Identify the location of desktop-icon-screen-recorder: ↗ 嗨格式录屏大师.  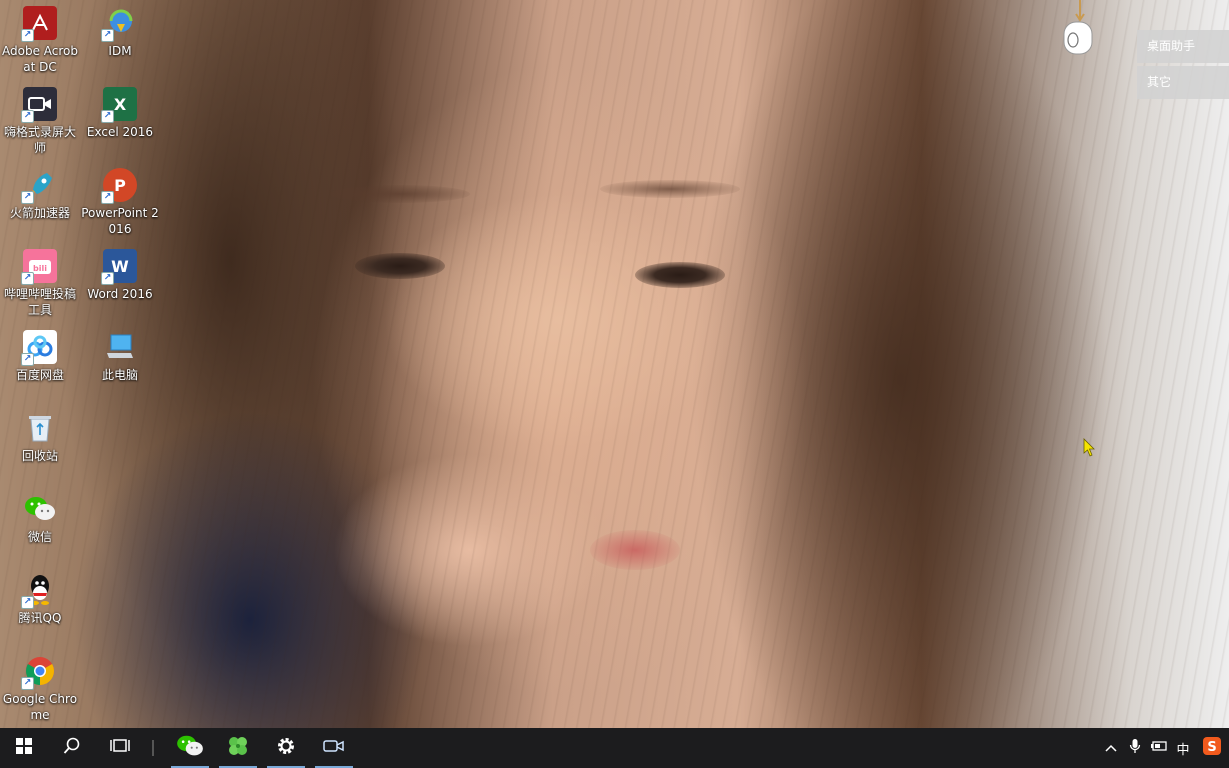
(40, 121).